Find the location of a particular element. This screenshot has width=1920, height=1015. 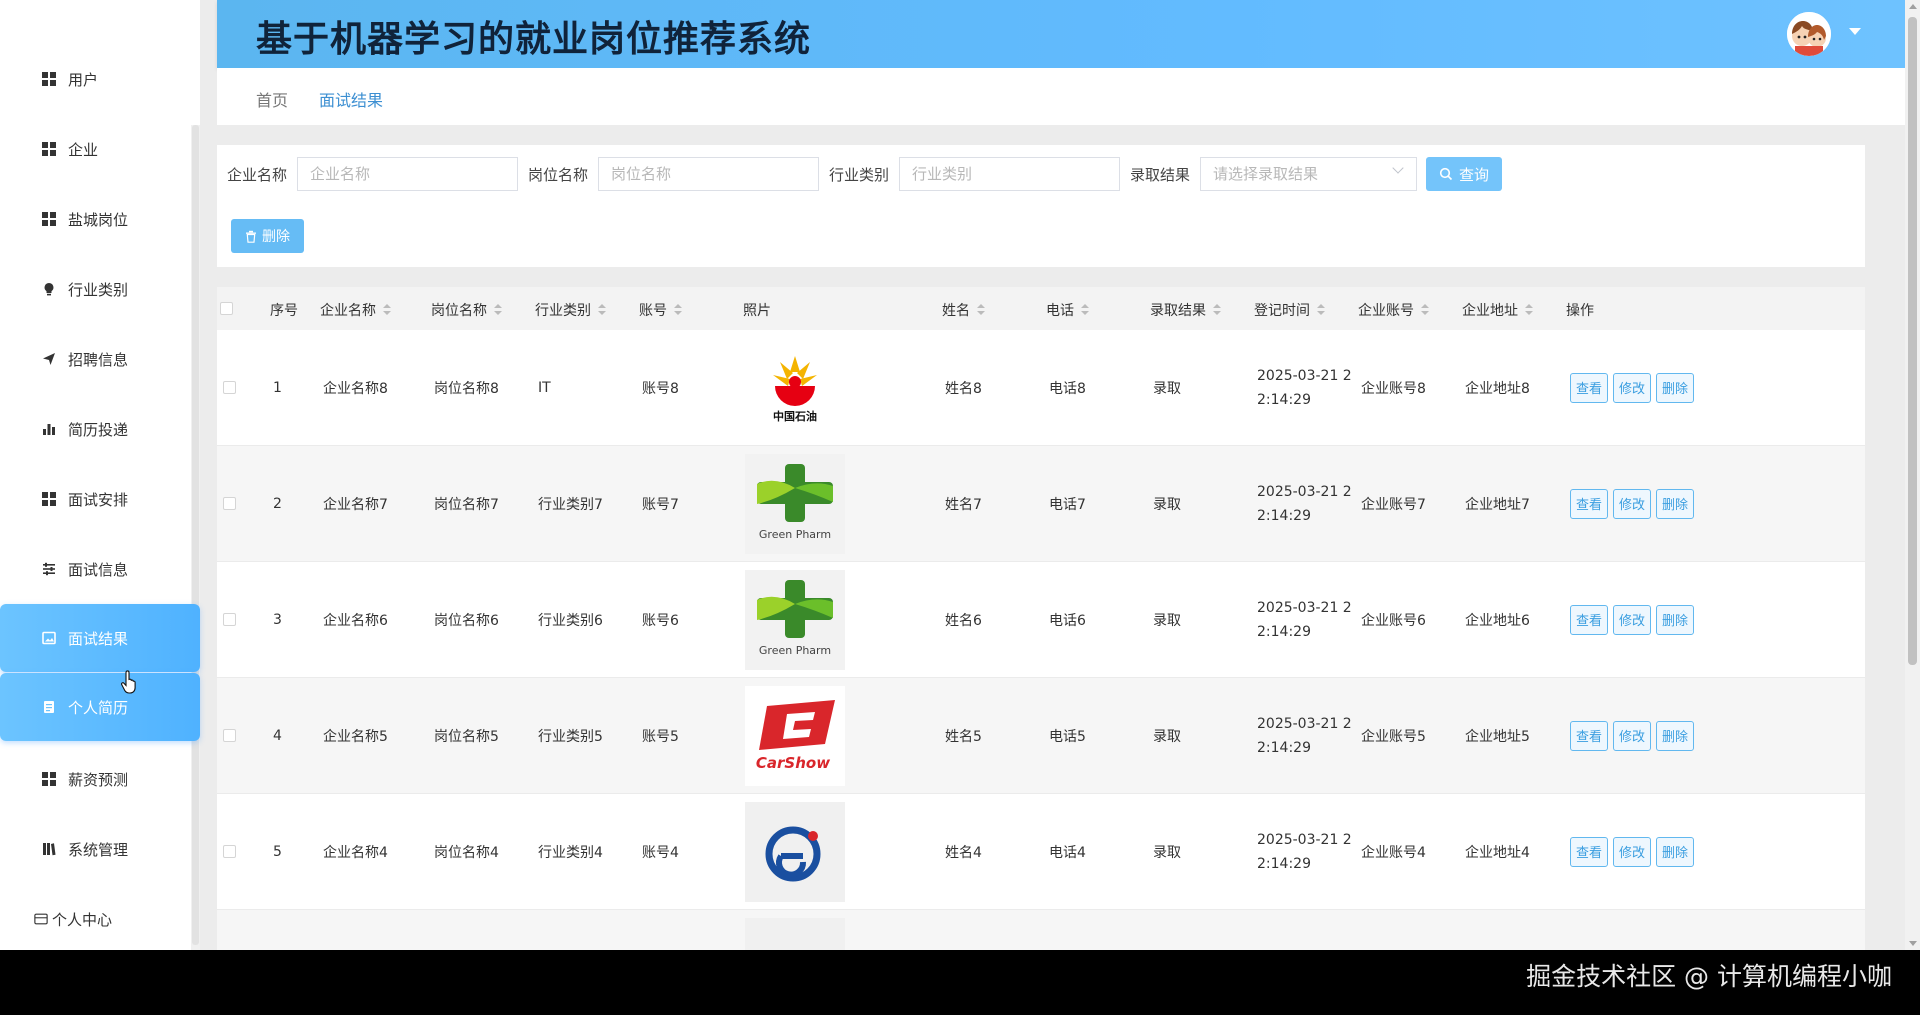

sidebar-item-personal-center: 个人中心 is located at coordinates (96, 919).